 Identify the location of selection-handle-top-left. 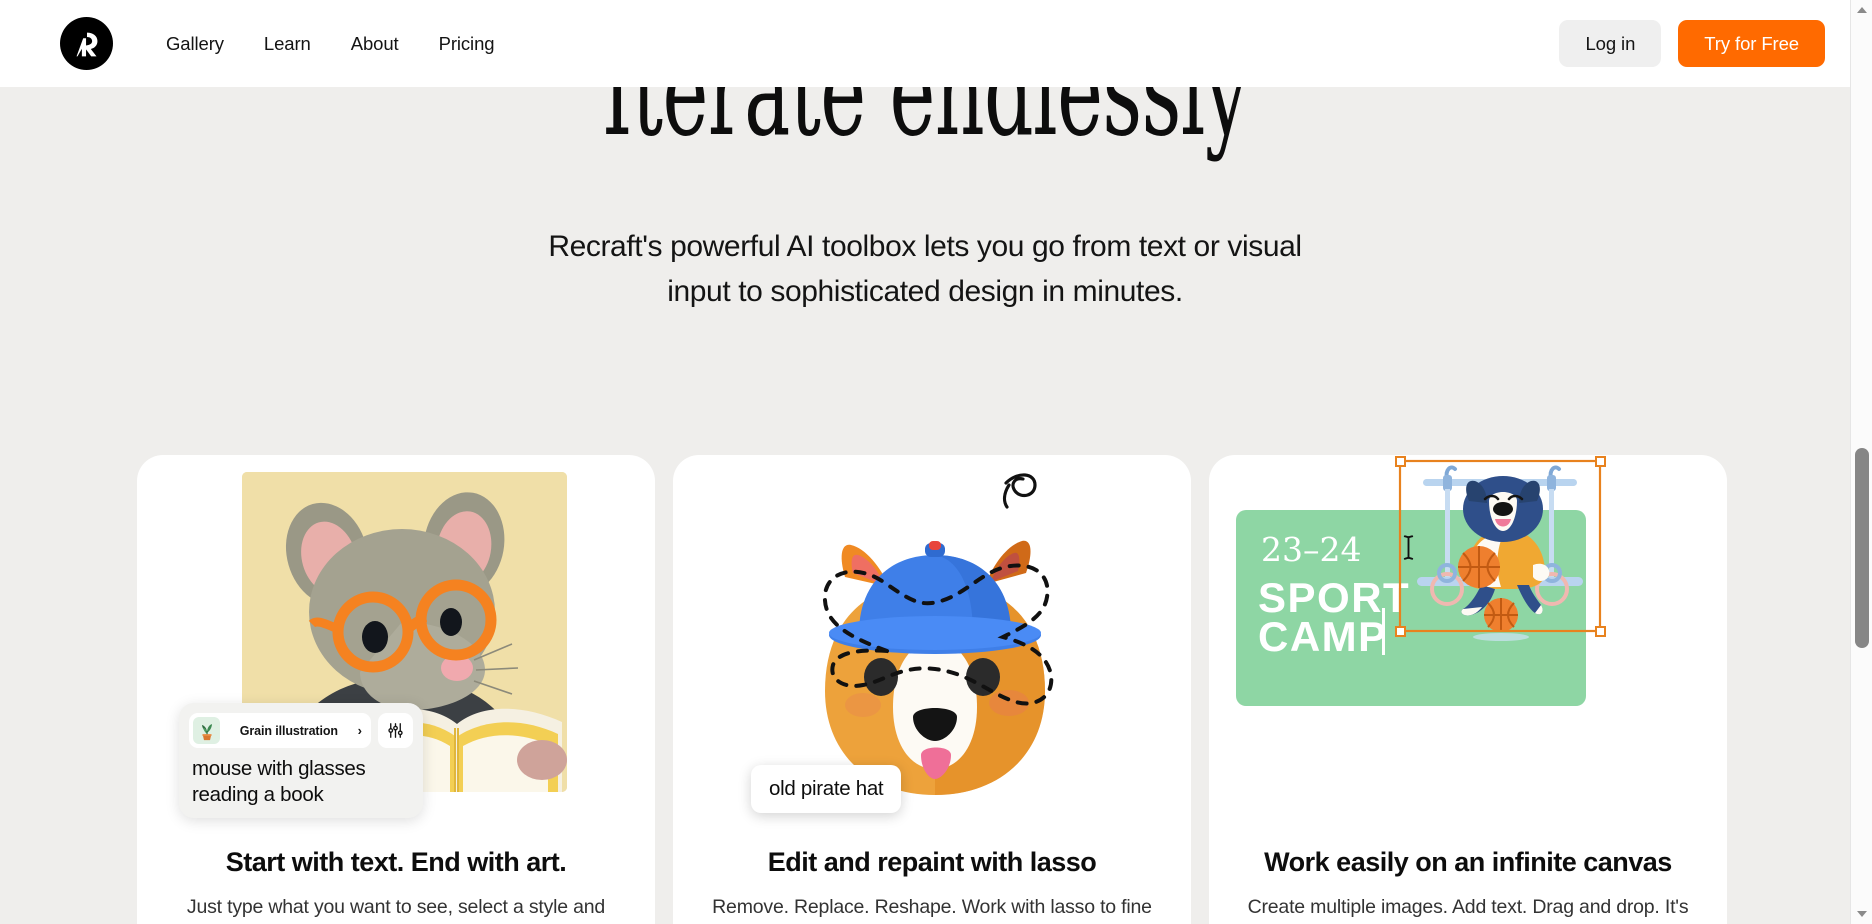
(1400, 461).